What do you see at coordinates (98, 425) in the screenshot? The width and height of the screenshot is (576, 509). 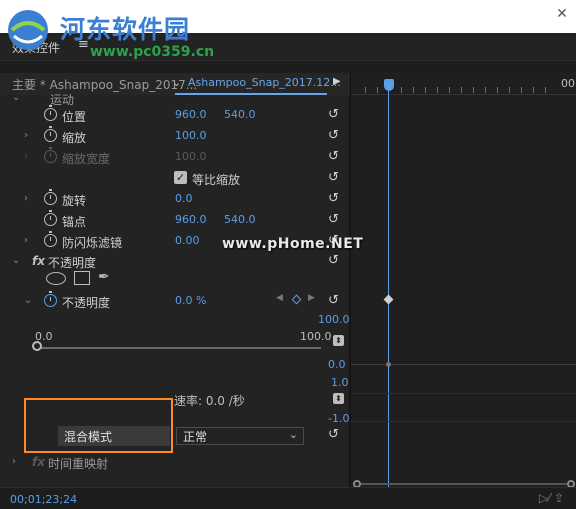 I see `highlight-annotation-box` at bounding box center [98, 425].